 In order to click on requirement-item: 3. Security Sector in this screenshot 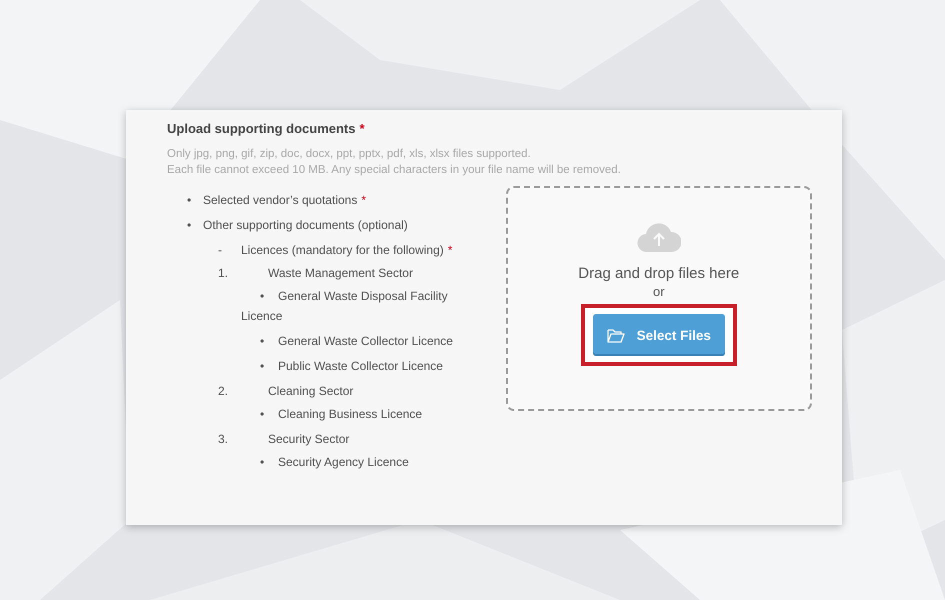, I will do `click(283, 439)`.